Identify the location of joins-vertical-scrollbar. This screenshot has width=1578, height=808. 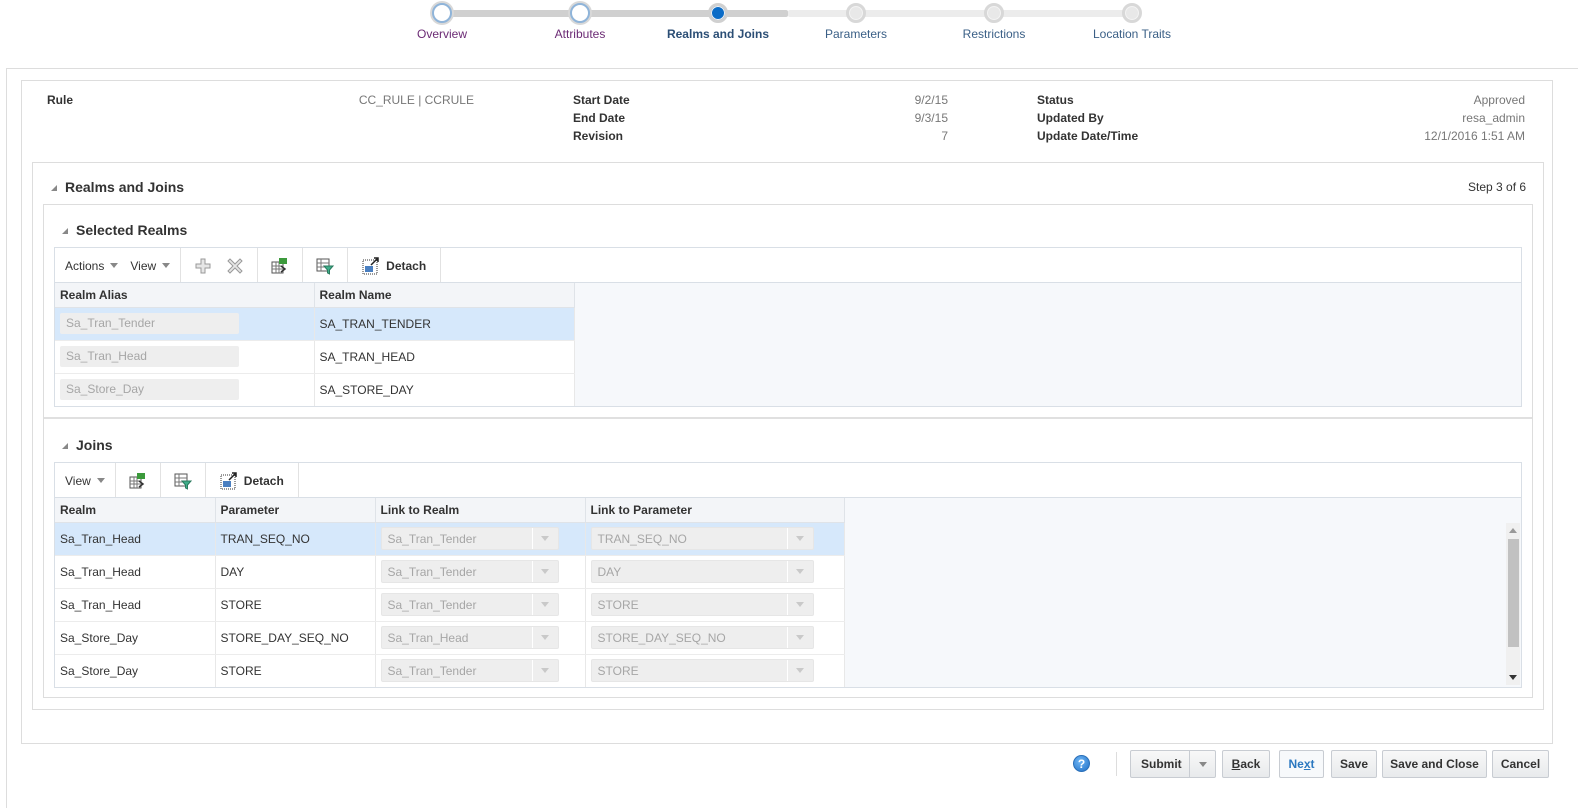
(1513, 604).